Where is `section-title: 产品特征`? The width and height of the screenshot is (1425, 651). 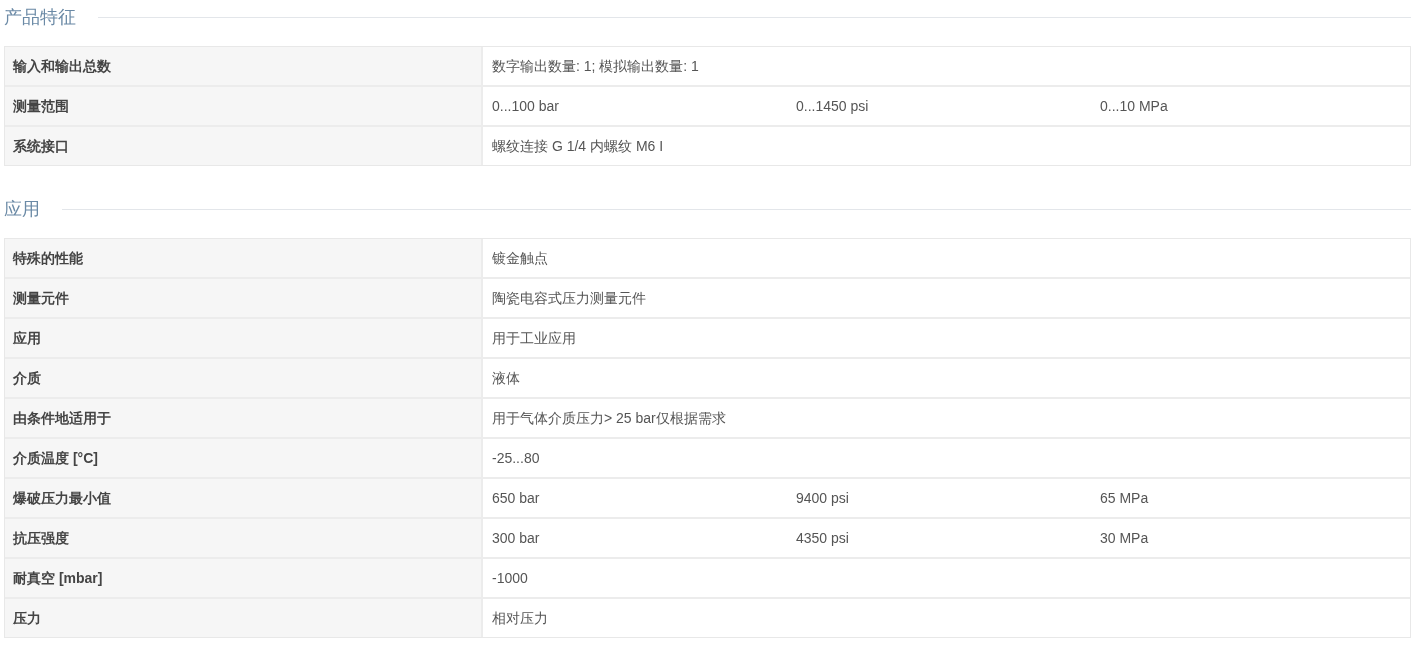
section-title: 产品特征 is located at coordinates (40, 17).